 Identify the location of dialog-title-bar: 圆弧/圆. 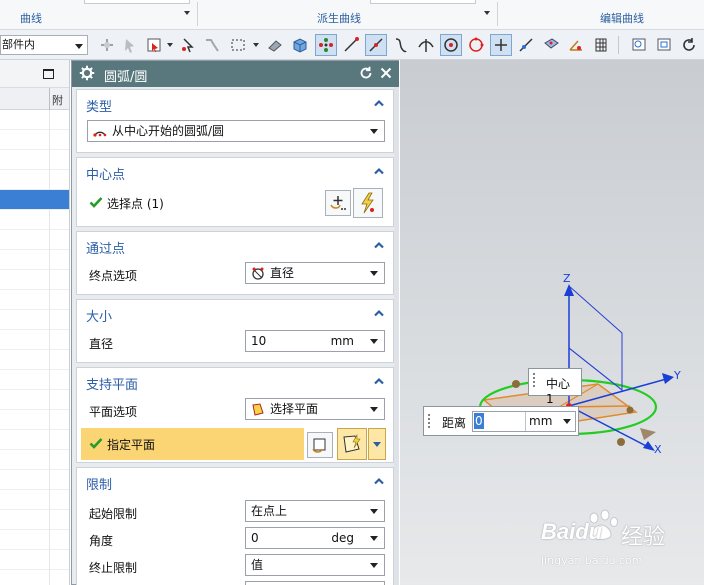
(235, 74).